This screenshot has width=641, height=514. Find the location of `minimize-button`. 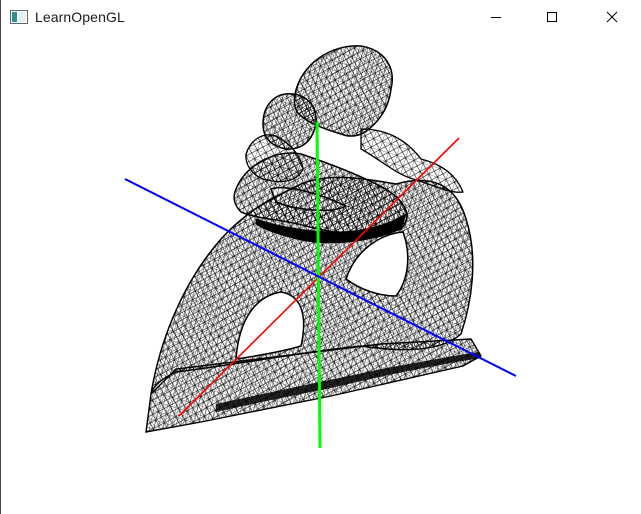

minimize-button is located at coordinates (496, 17).